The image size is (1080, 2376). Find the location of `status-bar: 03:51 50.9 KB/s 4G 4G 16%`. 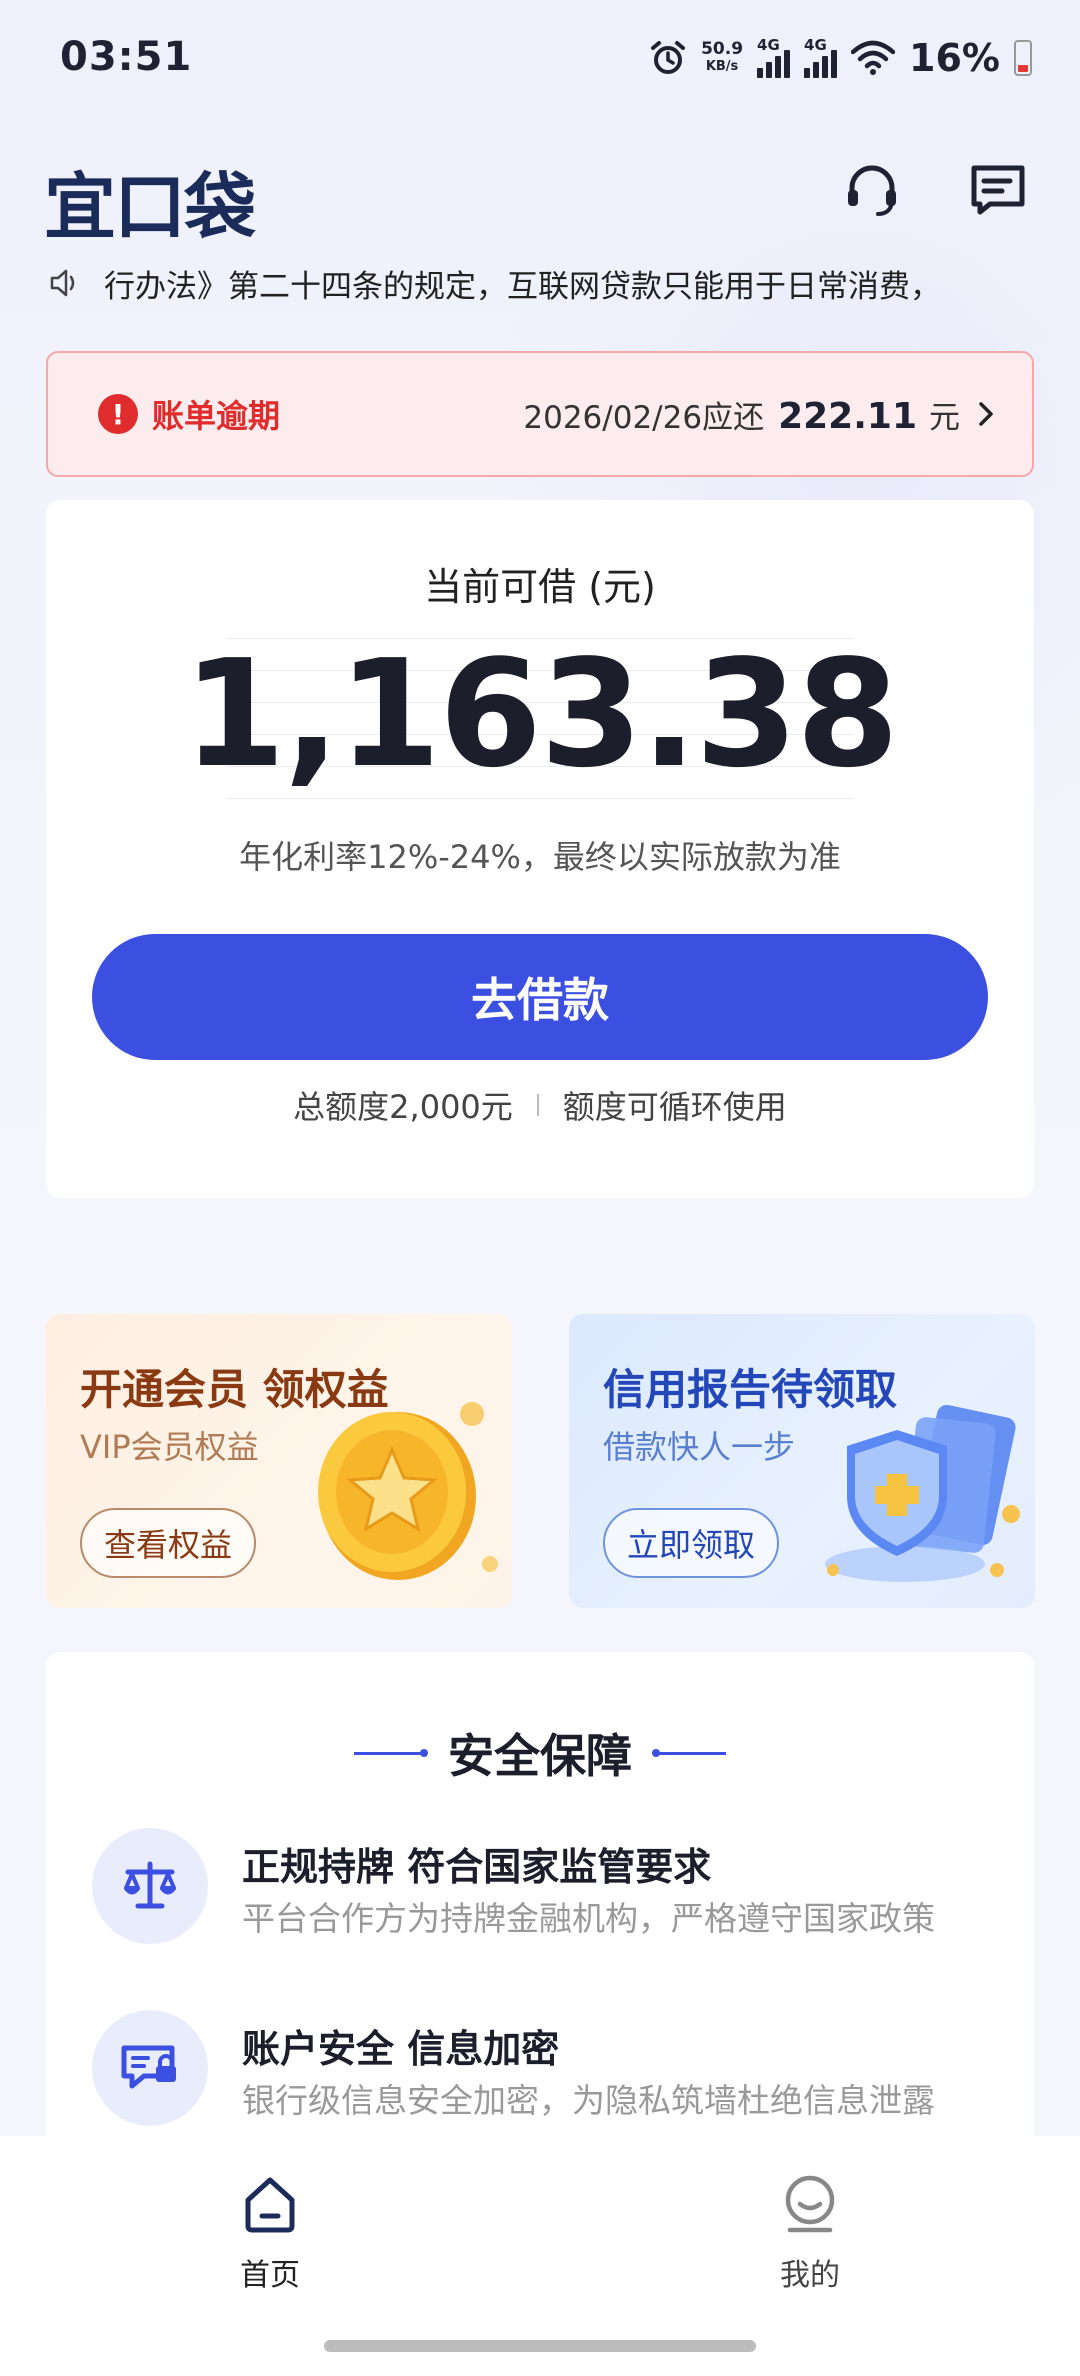

status-bar: 03:51 50.9 KB/s 4G 4G 16% is located at coordinates (540, 60).